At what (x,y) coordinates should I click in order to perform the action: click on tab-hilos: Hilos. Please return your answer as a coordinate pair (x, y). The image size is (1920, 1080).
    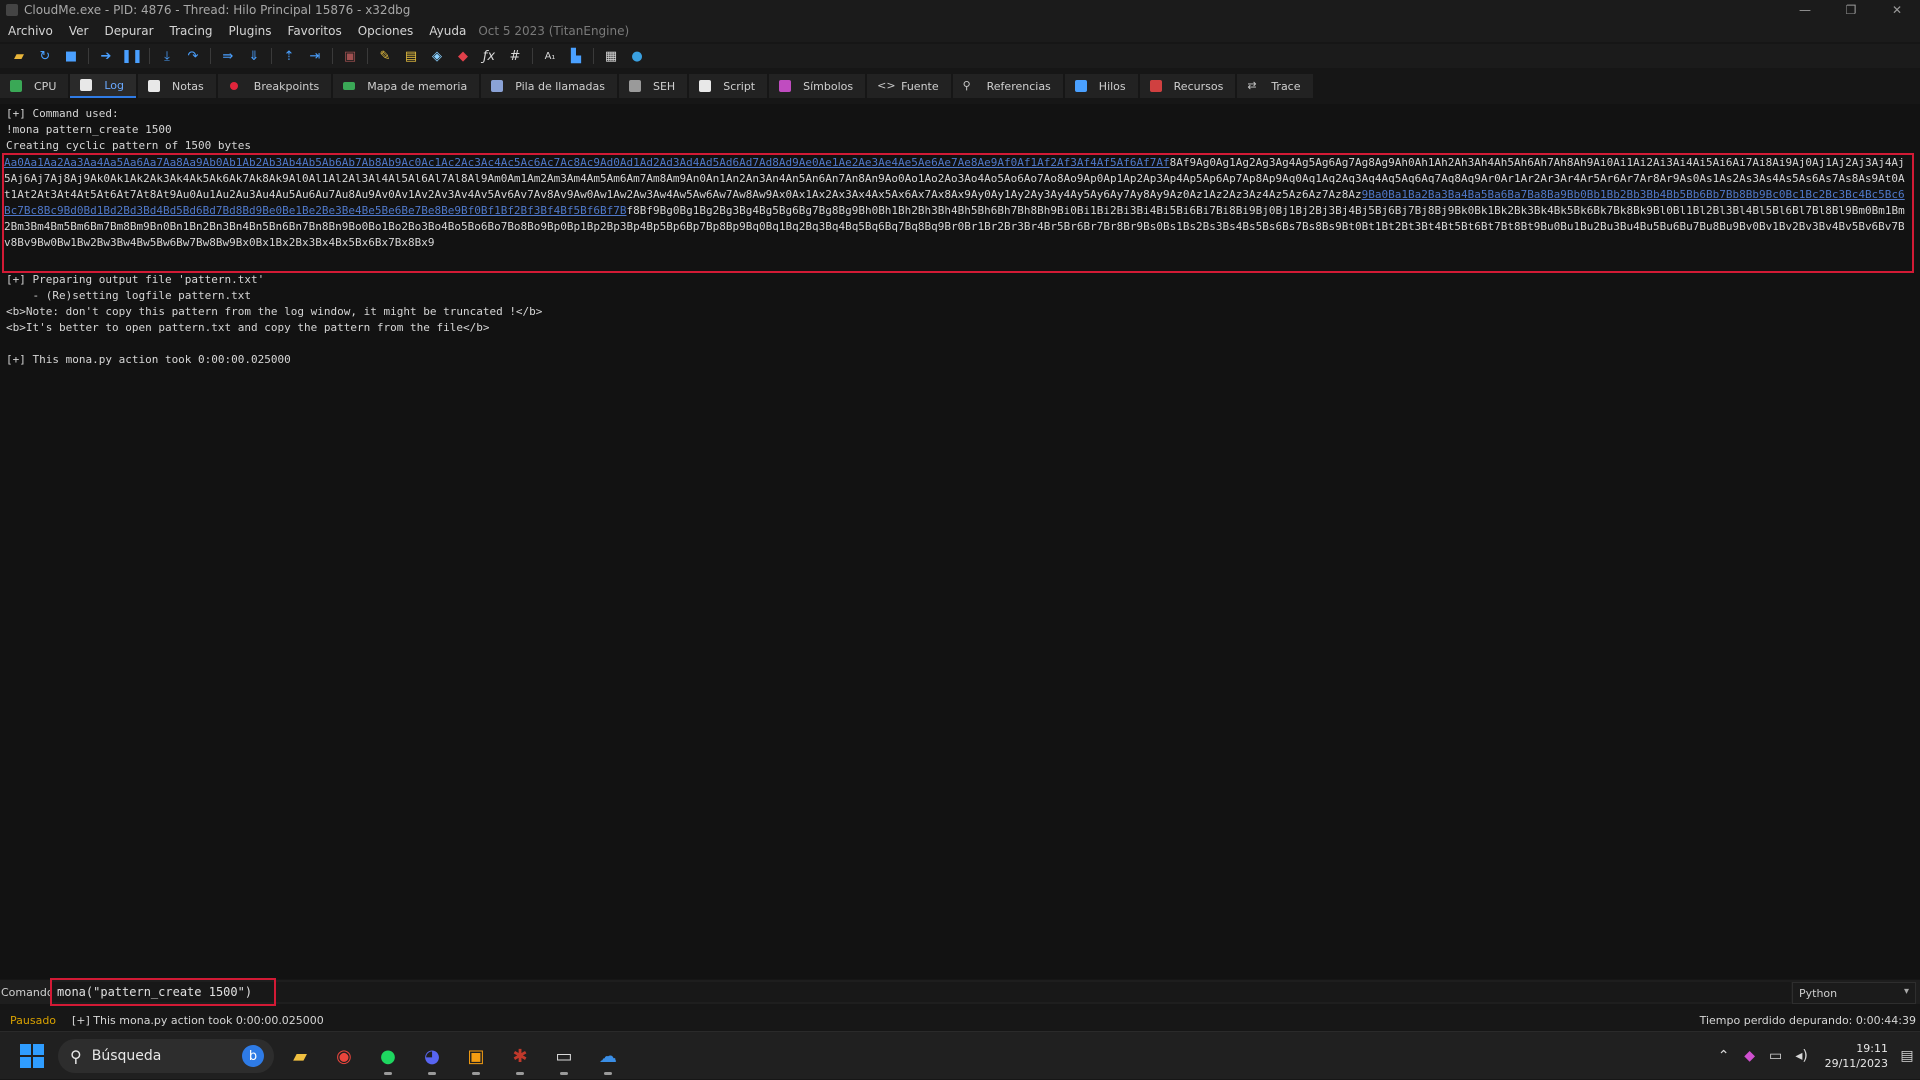
    Looking at the image, I should click on (1101, 86).